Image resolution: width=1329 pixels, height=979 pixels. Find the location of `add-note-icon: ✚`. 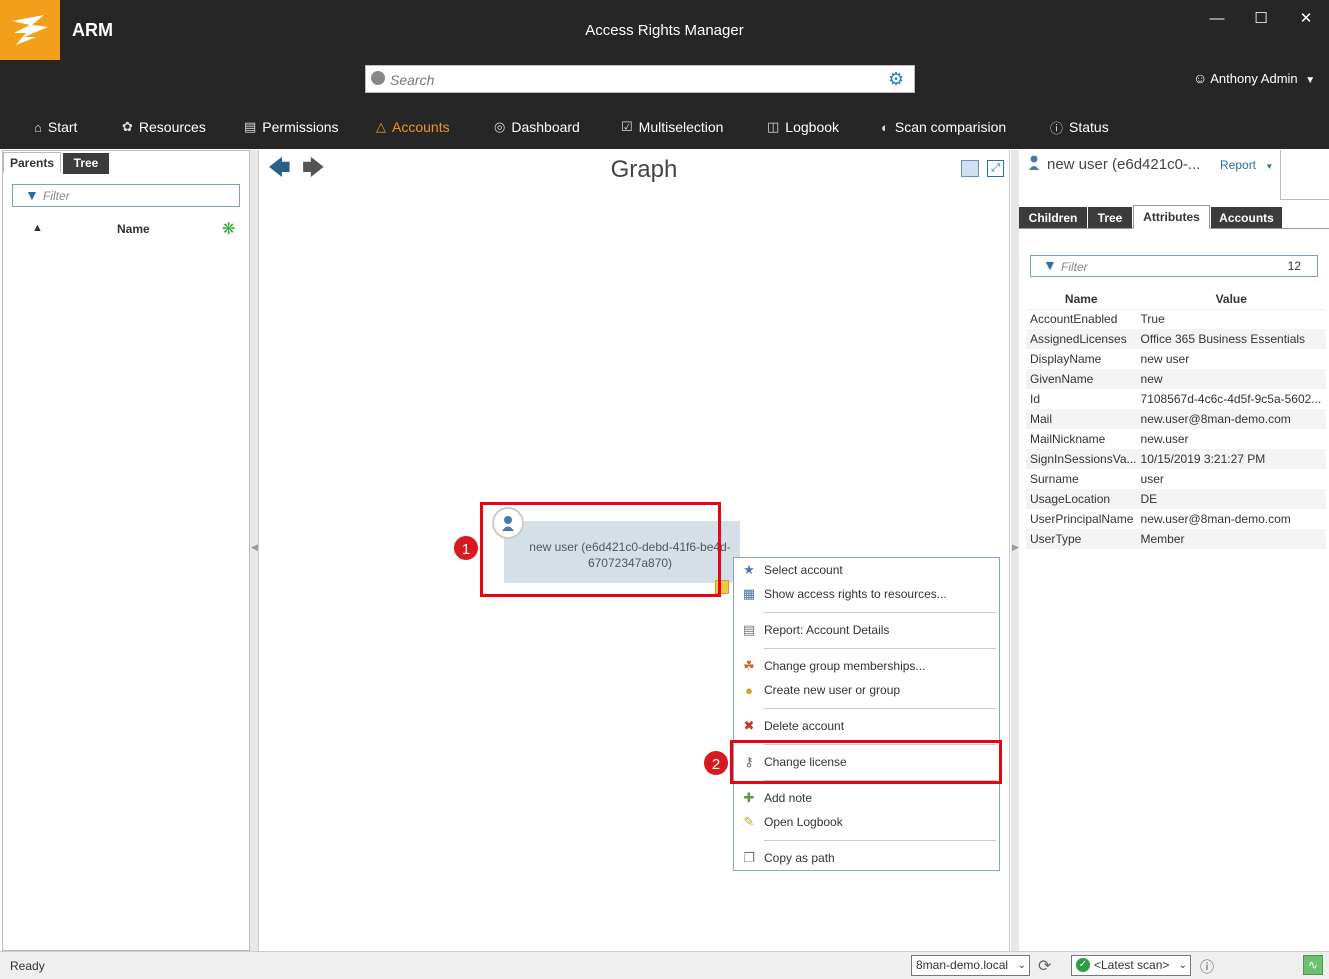

add-note-icon: ✚ is located at coordinates (749, 797).